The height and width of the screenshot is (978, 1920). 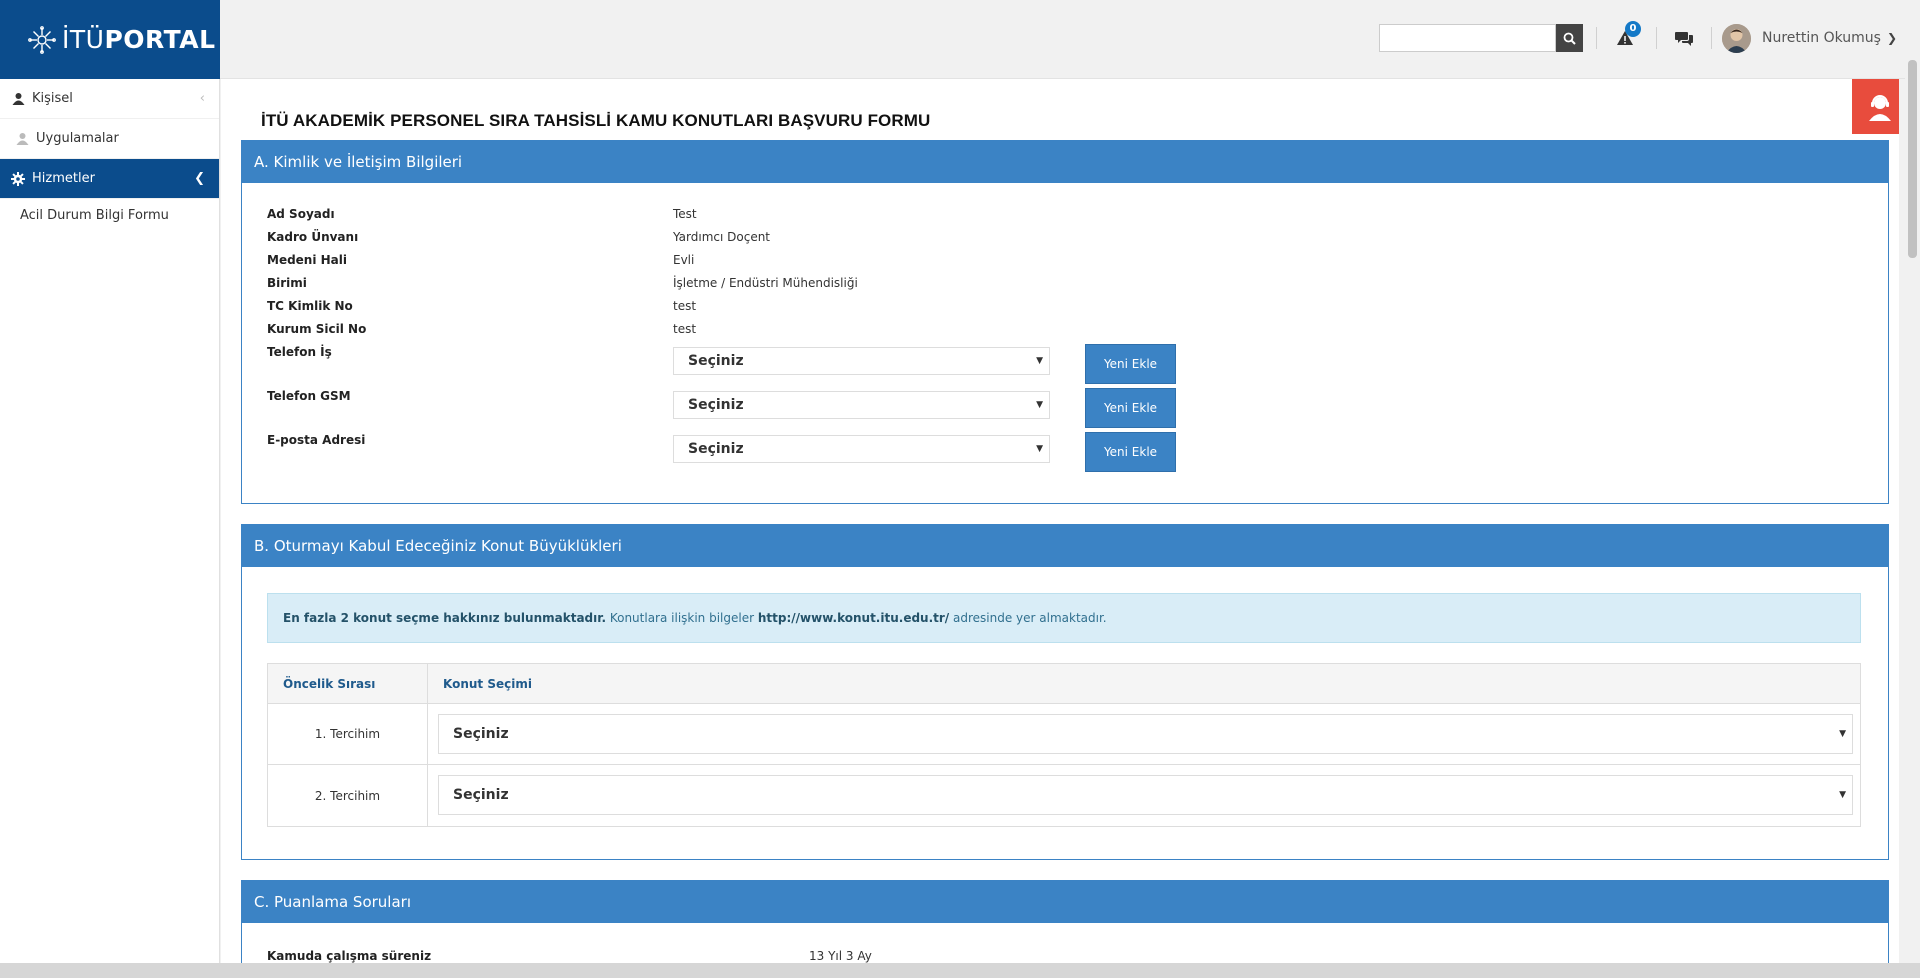 I want to click on chevron-left-icon: ‹, so click(x=202, y=98).